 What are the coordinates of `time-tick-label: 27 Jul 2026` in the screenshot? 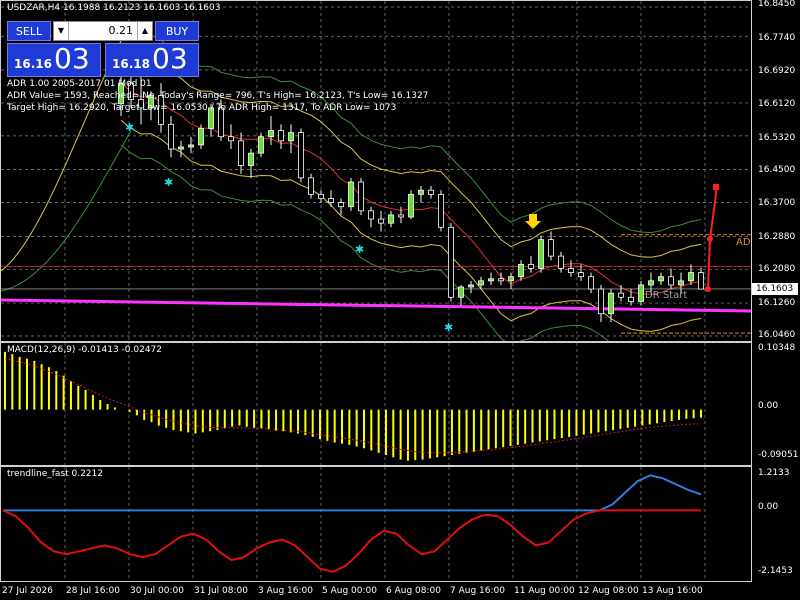 It's located at (27, 591).